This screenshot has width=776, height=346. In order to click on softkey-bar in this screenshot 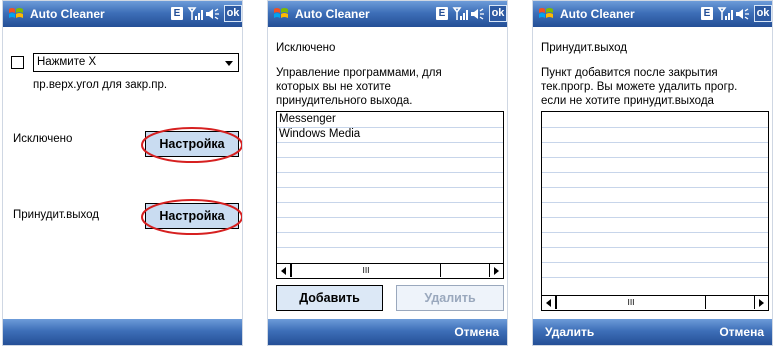, I will do `click(122, 332)`.